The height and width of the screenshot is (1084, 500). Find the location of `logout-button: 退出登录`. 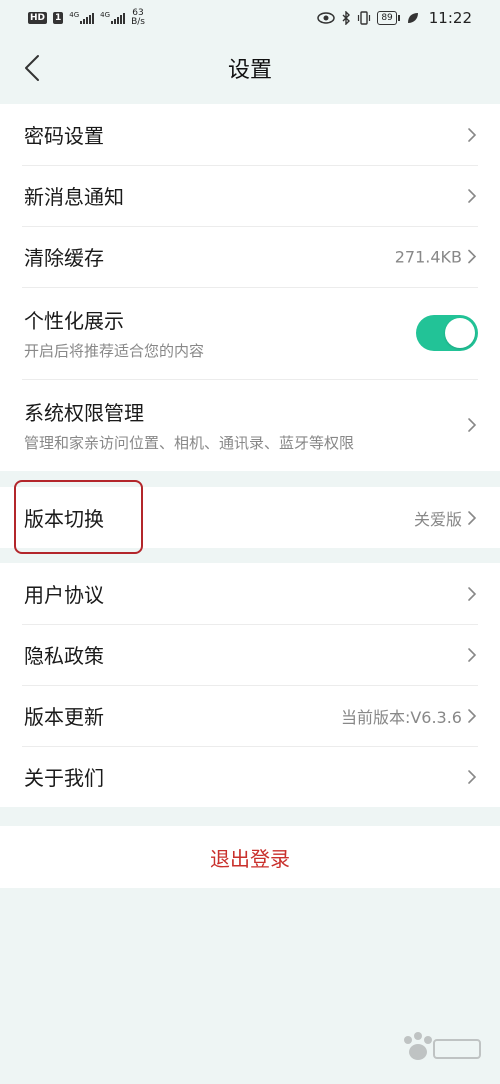

logout-button: 退出登录 is located at coordinates (250, 857).